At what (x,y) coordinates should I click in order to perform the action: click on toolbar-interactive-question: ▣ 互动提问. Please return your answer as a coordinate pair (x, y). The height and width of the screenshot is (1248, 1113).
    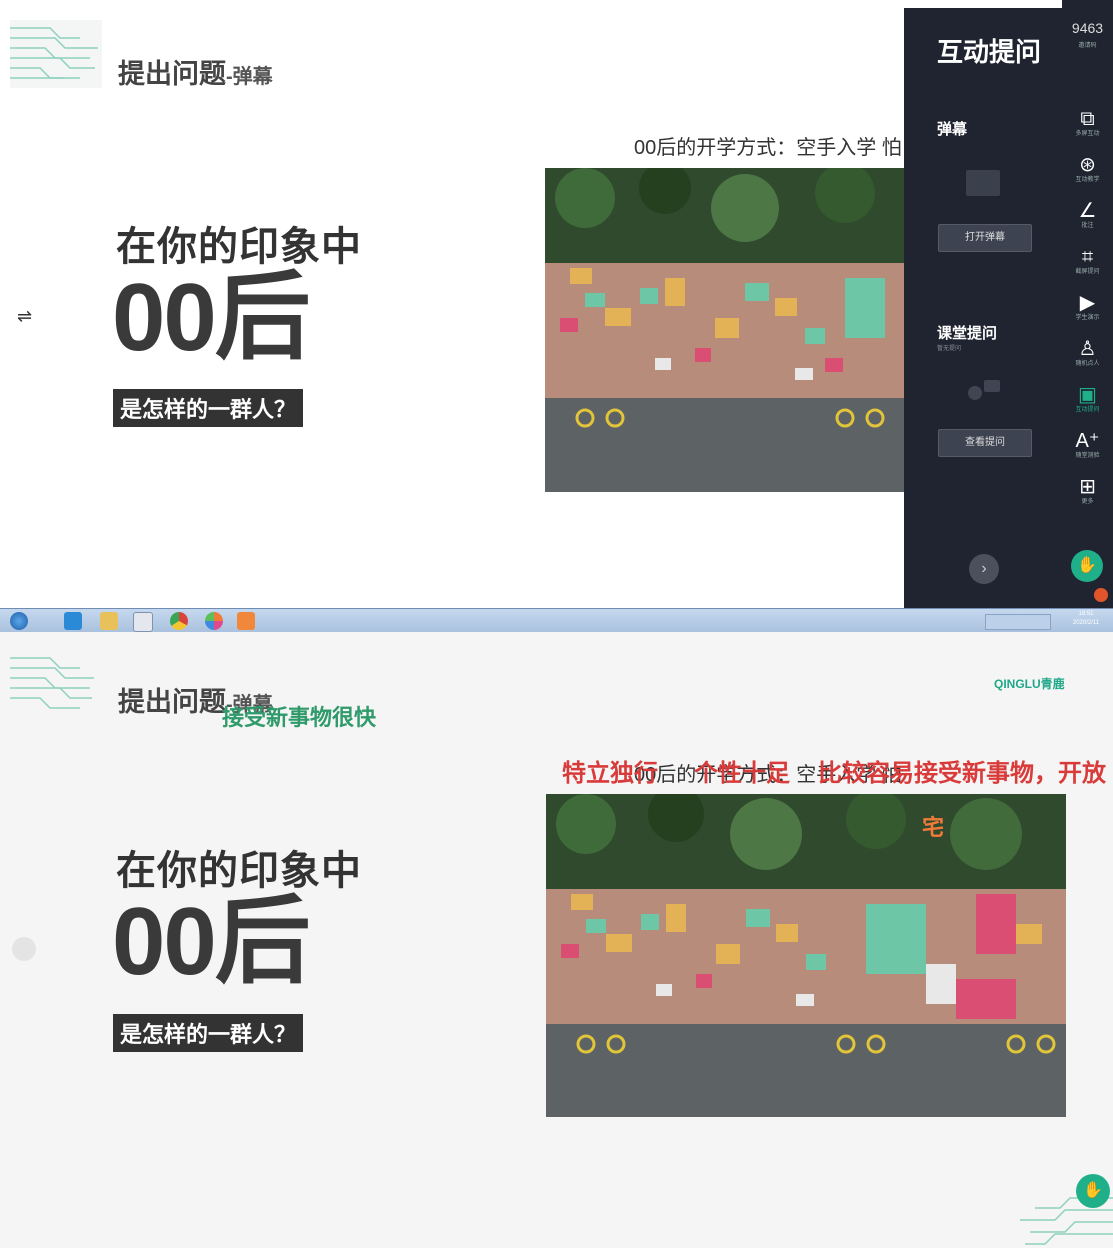
    Looking at the image, I should click on (1087, 399).